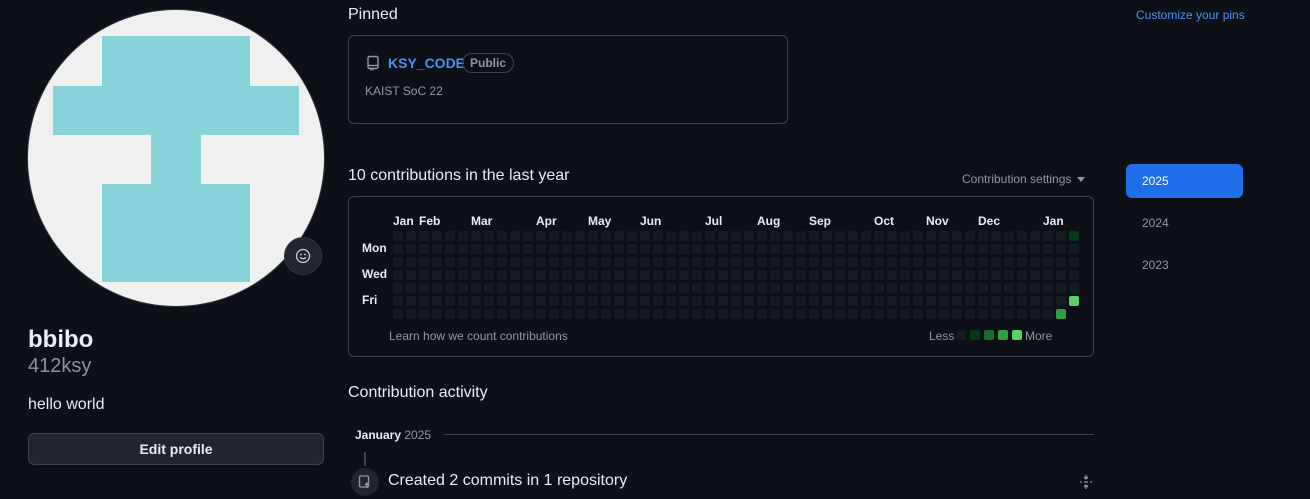  Describe the element at coordinates (651, 221) in the screenshot. I see `month-label: Jun` at that location.